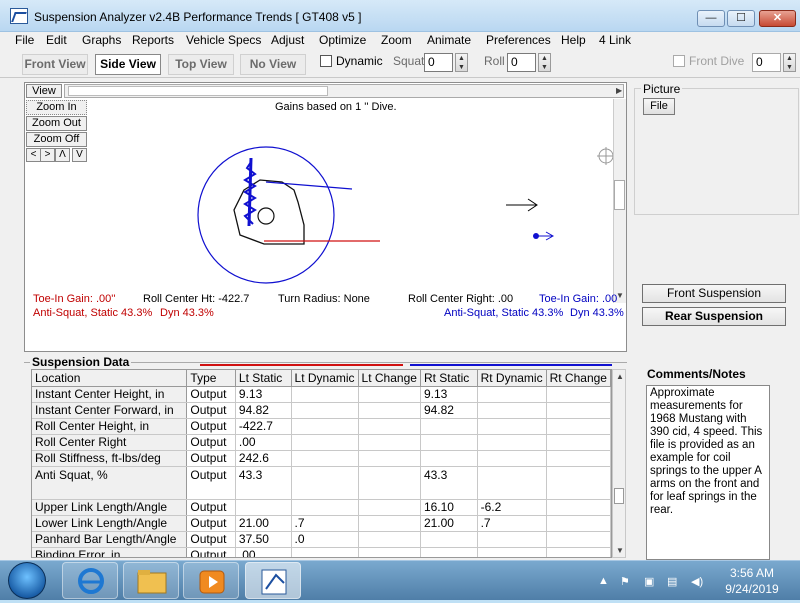 This screenshot has height=603, width=800. What do you see at coordinates (263, 483) in the screenshot?
I see `cell-lt-static: 43.3` at bounding box center [263, 483].